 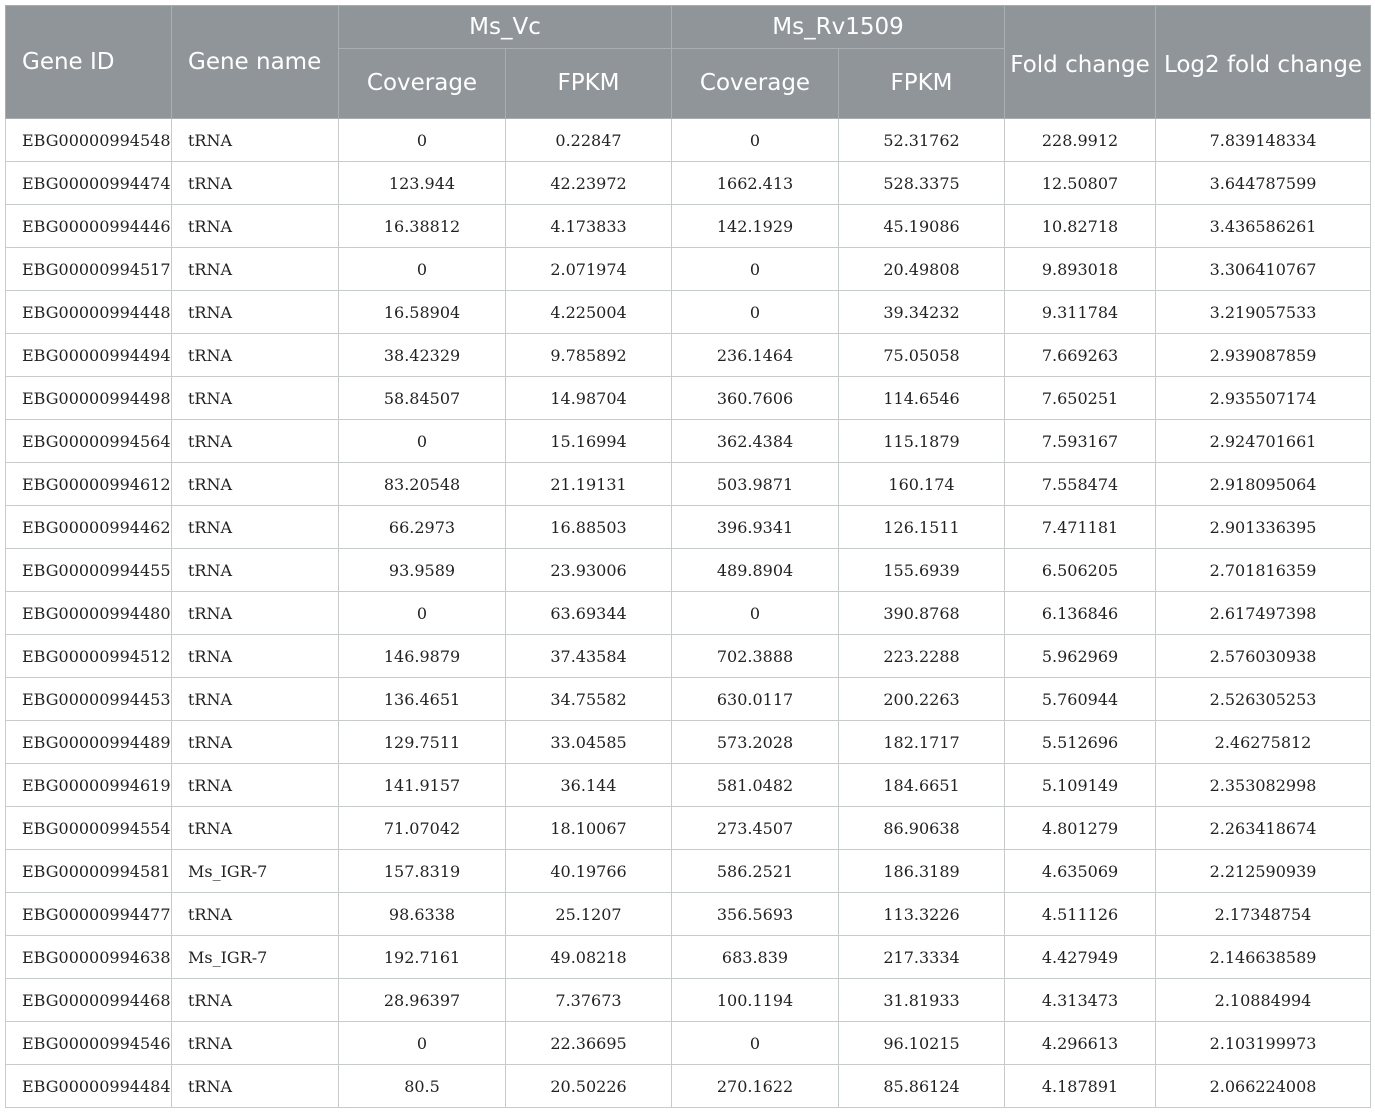 What do you see at coordinates (1080, 914) in the screenshot?
I see `cell-fold-change: 4.511126` at bounding box center [1080, 914].